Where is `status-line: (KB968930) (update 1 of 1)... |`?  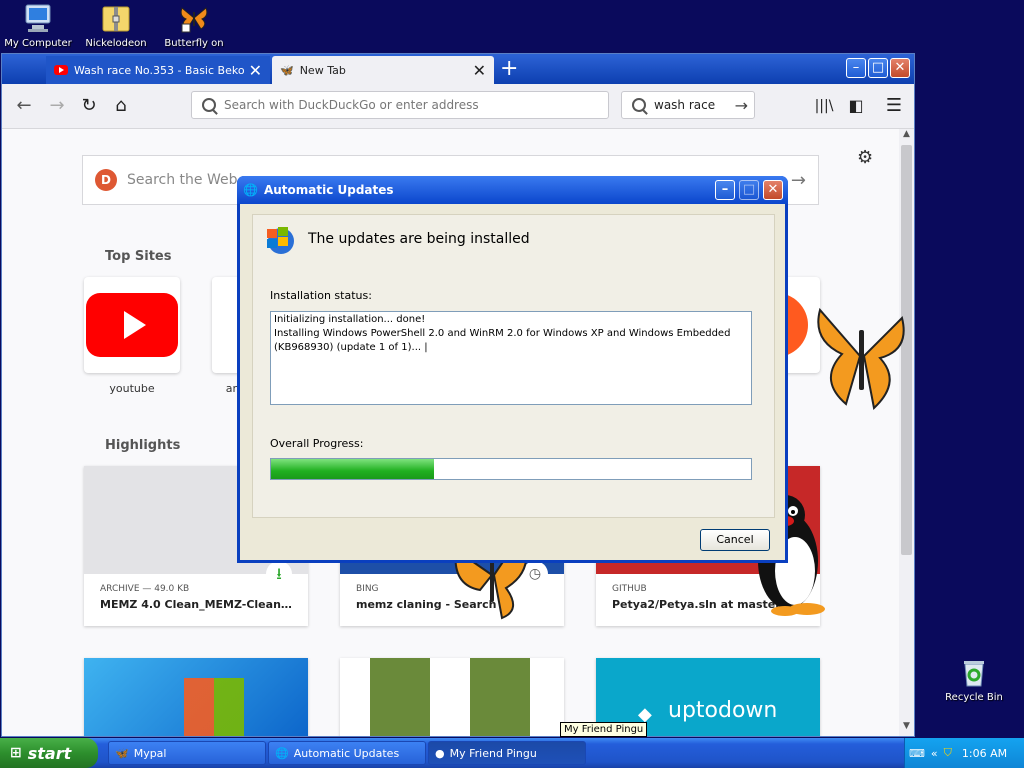
status-line: (KB968930) (update 1 of 1)... | is located at coordinates (351, 347).